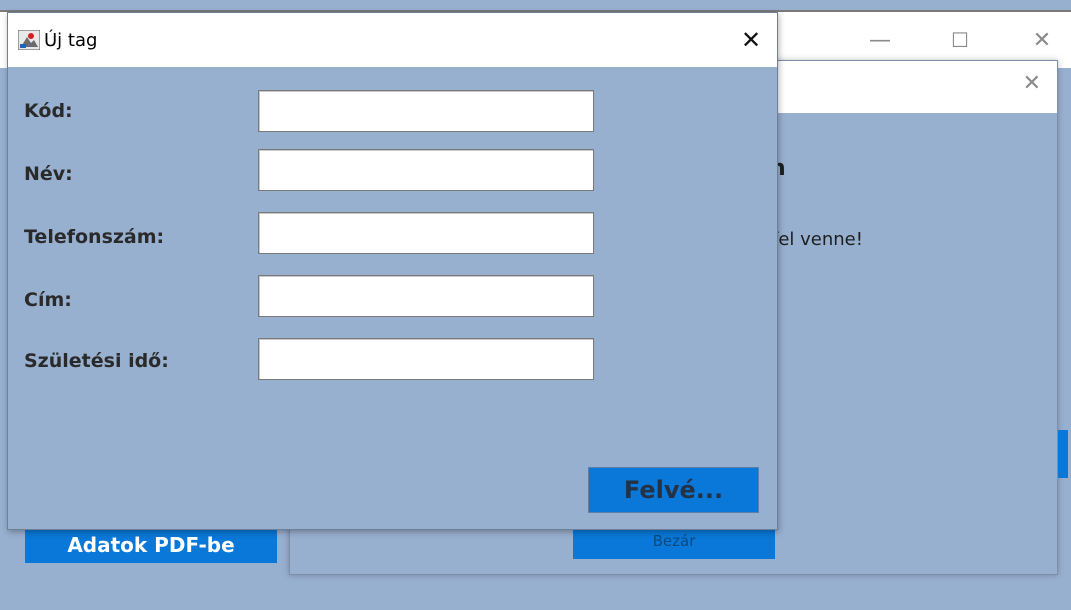 This screenshot has width=1071, height=610. Describe the element at coordinates (426, 359) in the screenshot. I see `birth-date-field` at that location.